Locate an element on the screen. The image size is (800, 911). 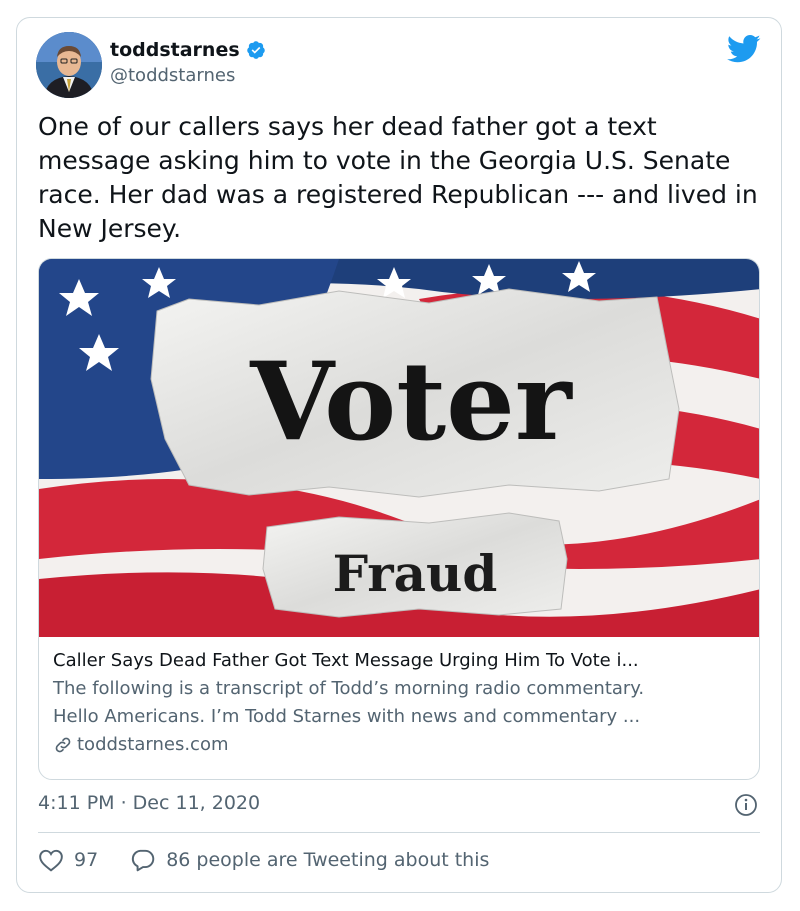
image-word-voter: Voter is located at coordinates (411, 402).